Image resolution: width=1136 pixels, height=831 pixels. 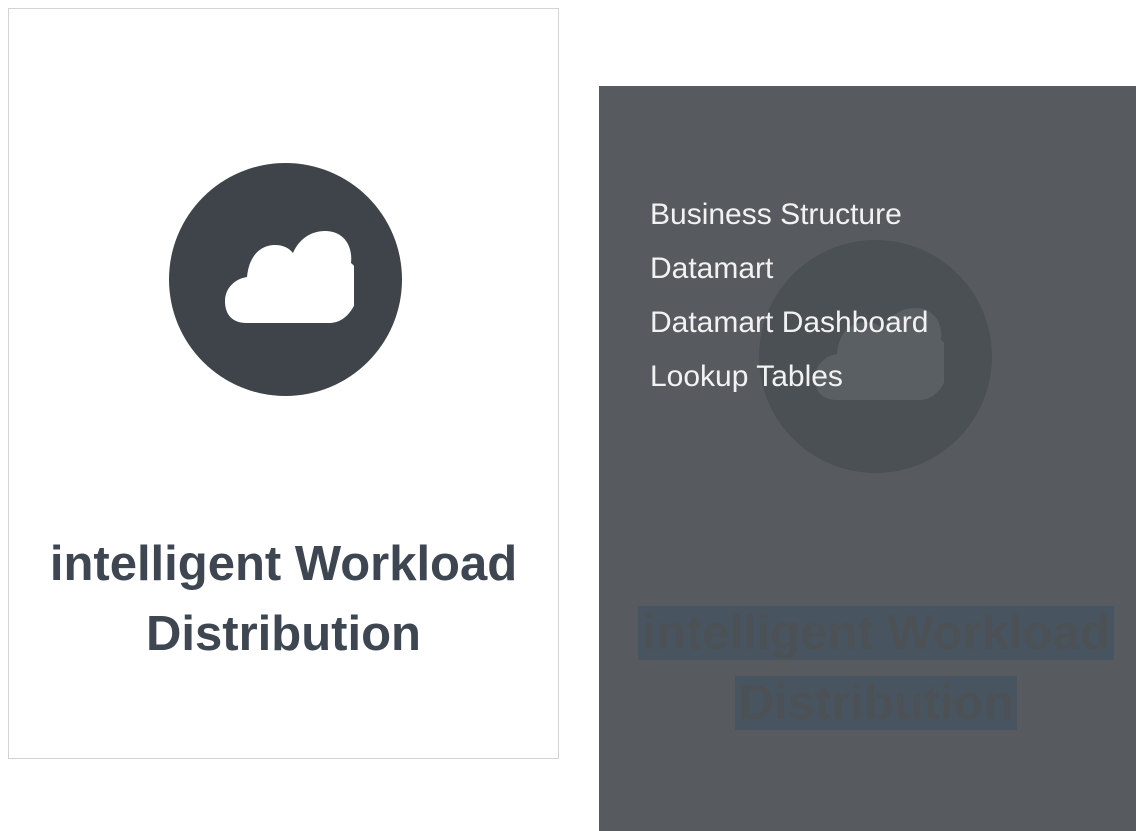 What do you see at coordinates (283, 599) in the screenshot?
I see `card-title: intelligent Workload Distribution` at bounding box center [283, 599].